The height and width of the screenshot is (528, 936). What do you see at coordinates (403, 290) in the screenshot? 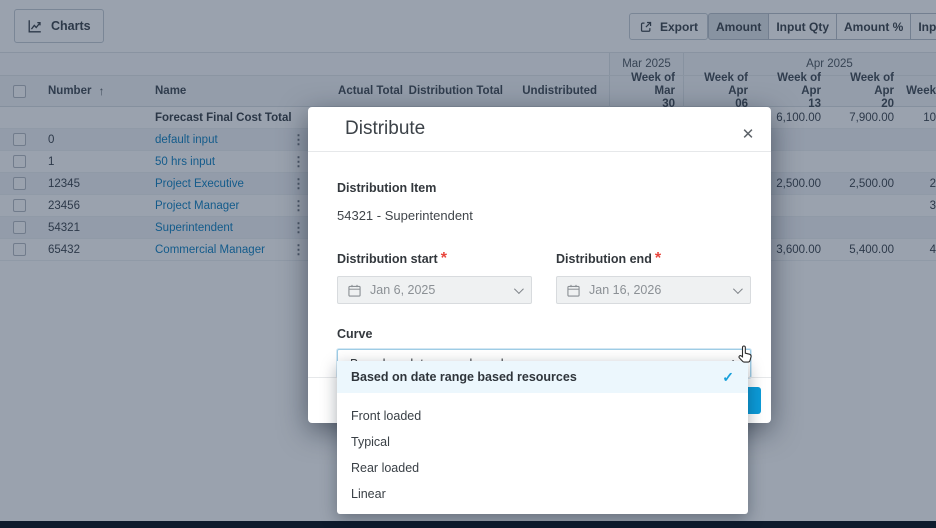
I see `distribution-start-value: Jan 6, 2025` at bounding box center [403, 290].